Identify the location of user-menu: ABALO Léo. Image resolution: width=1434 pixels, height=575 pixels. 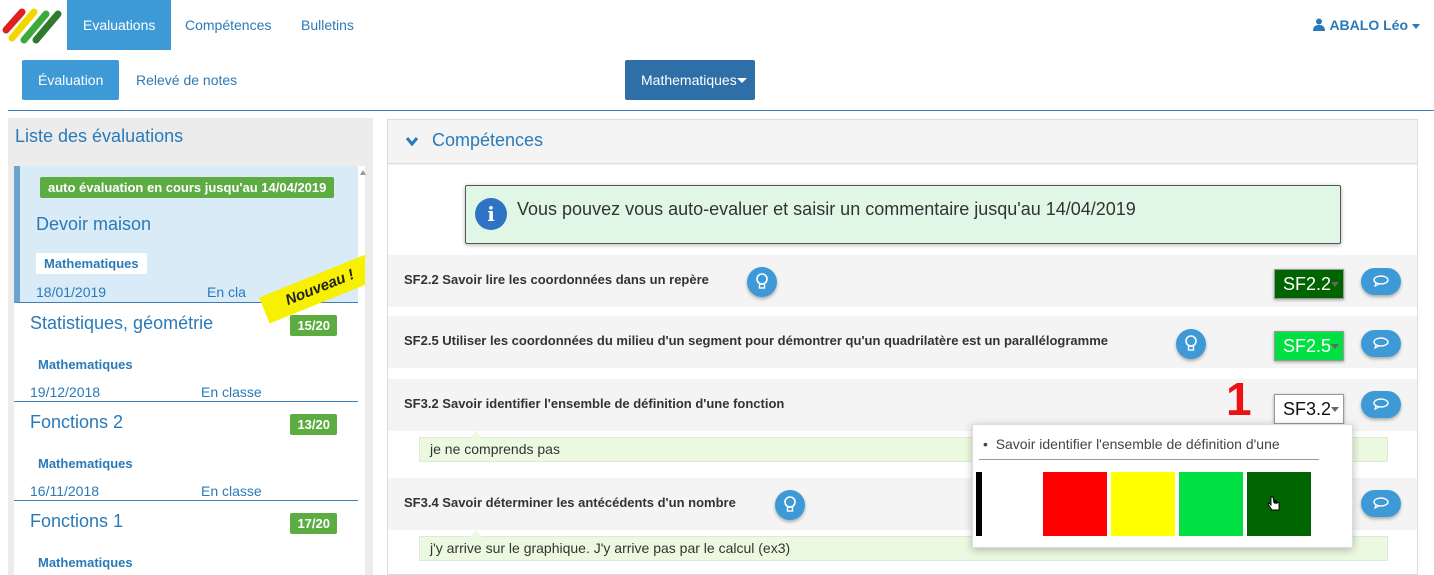
(1366, 25).